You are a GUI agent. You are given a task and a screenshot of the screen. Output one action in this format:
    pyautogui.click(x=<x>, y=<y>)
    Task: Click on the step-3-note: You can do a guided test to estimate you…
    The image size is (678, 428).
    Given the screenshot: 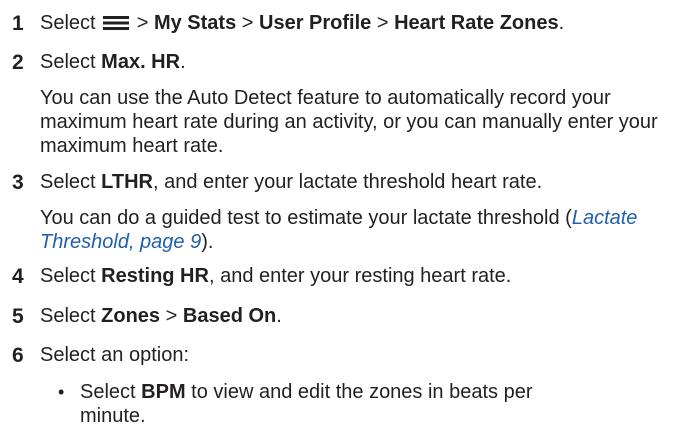 What is the action you would take?
    pyautogui.click(x=355, y=230)
    